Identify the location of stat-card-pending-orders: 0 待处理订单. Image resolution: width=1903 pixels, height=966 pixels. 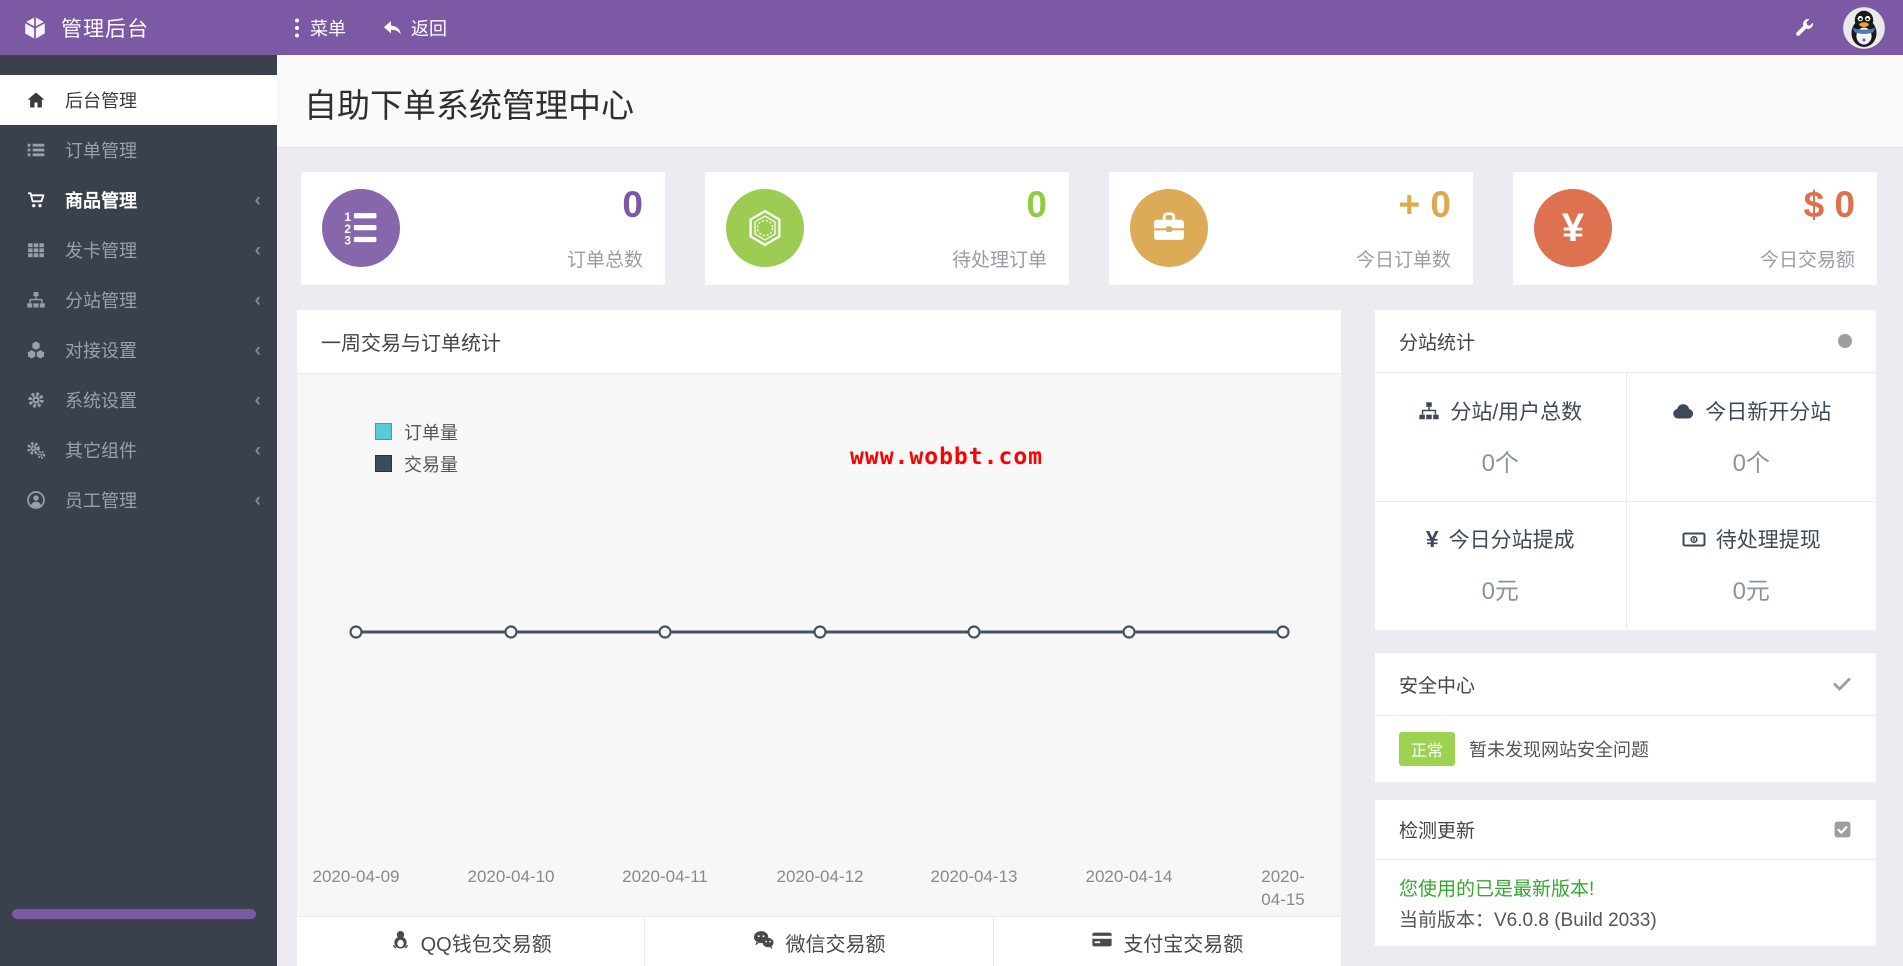
(887, 228).